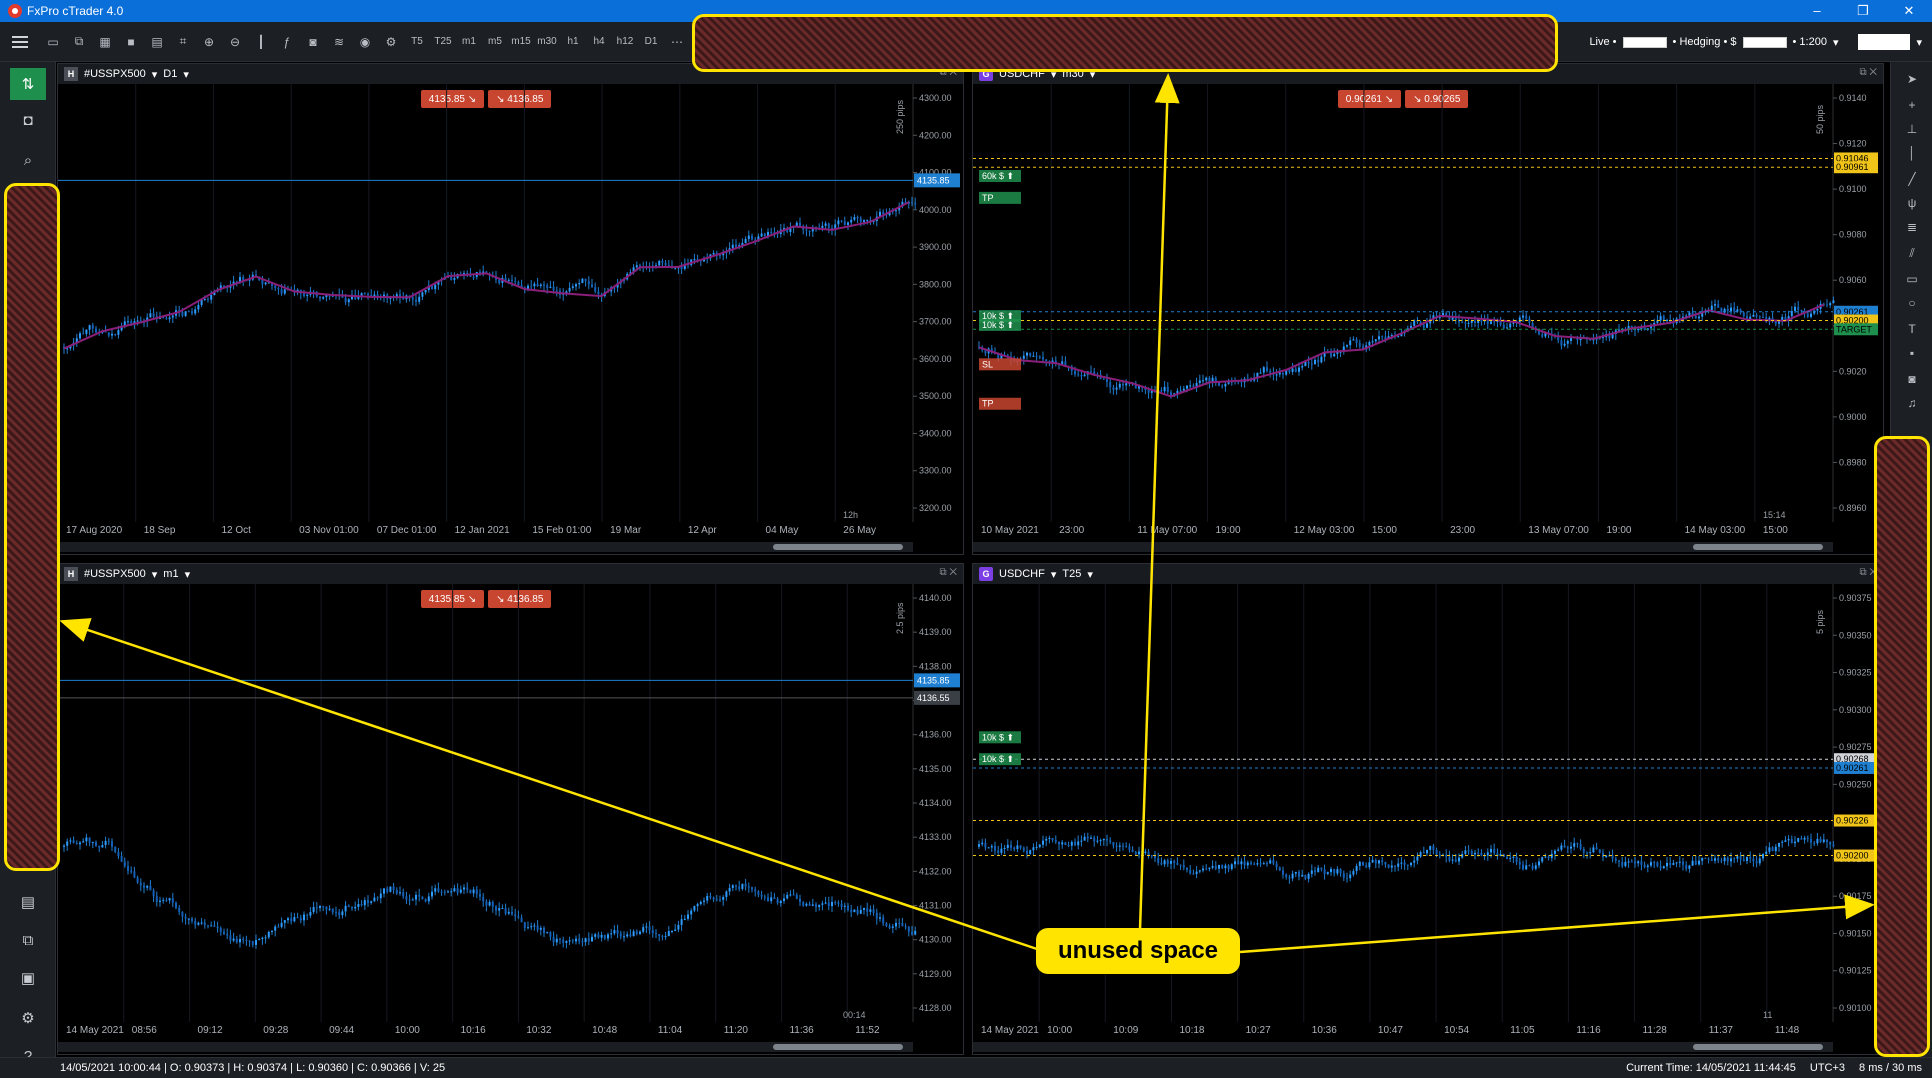 The image size is (1932, 1078). Describe the element at coordinates (1138, 951) in the screenshot. I see `unused-space-callout: unused space` at that location.